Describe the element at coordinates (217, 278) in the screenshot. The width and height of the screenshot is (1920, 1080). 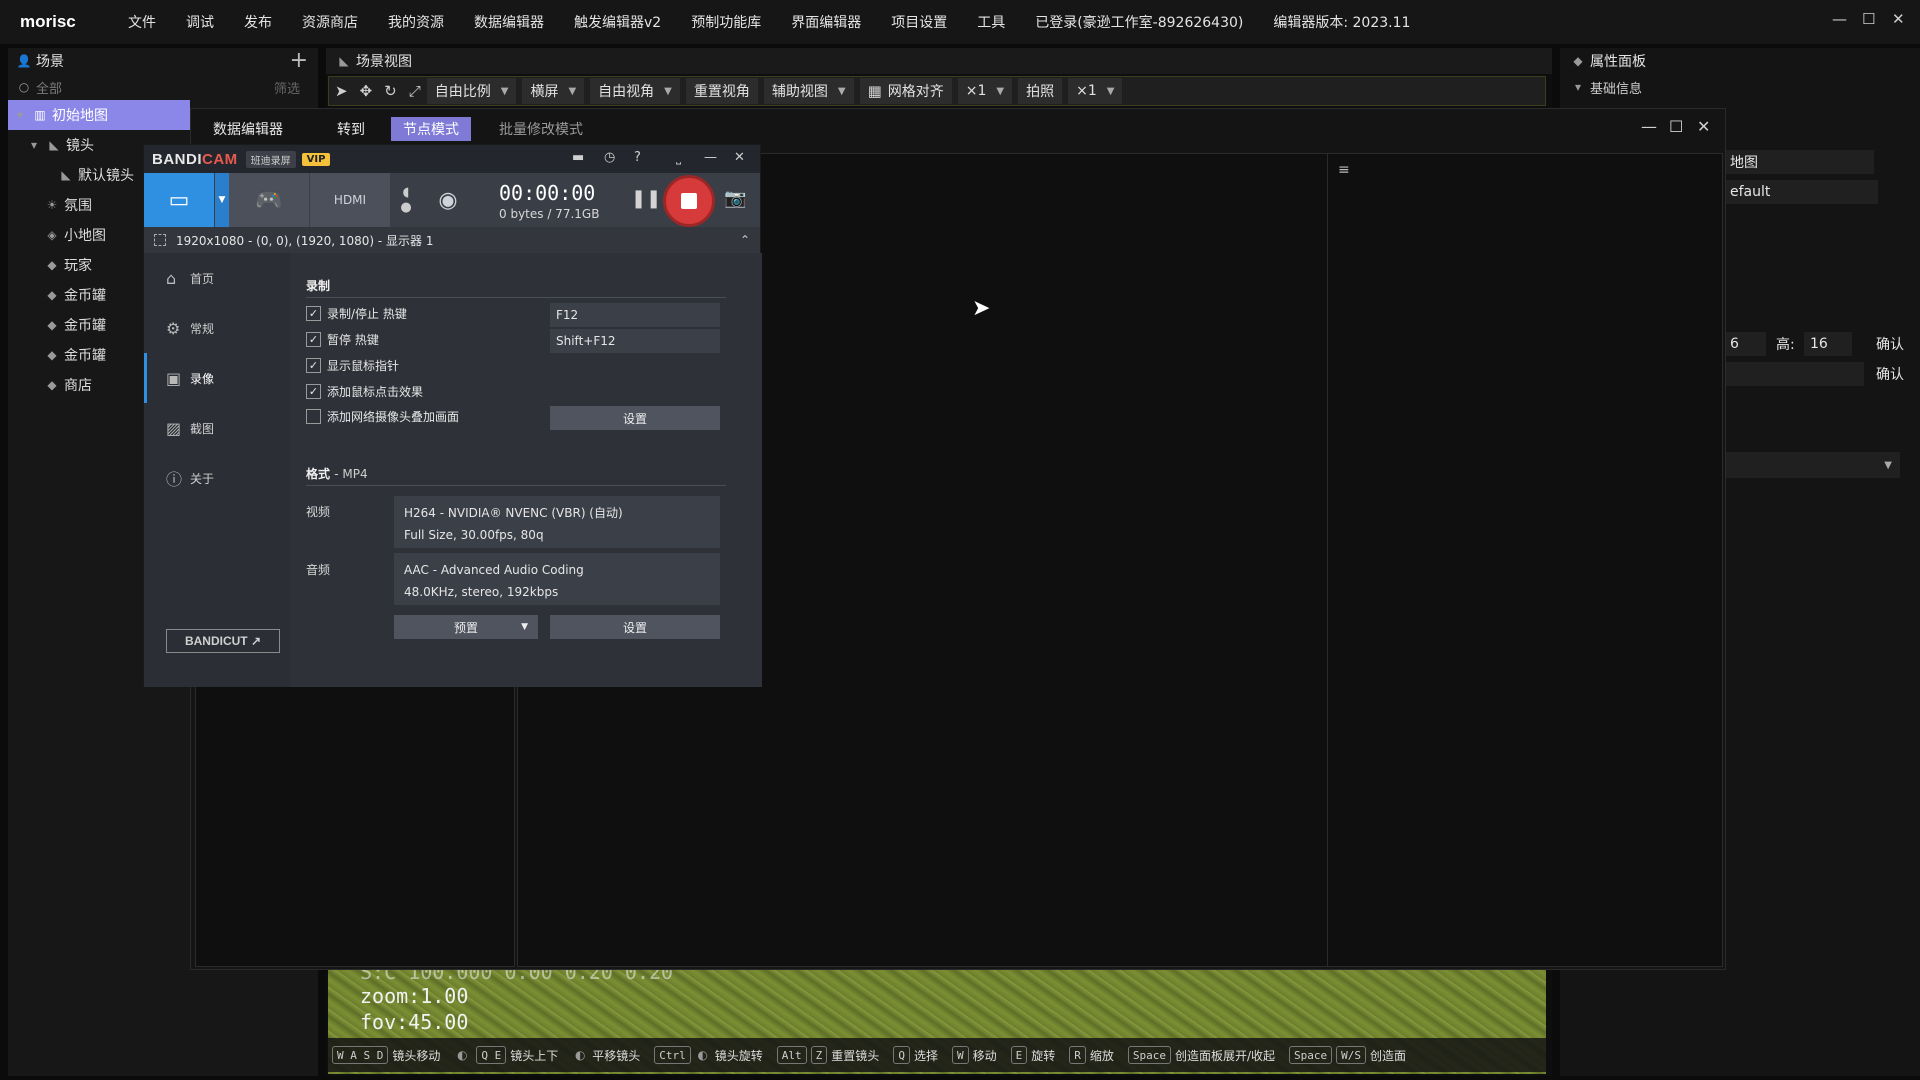
I see `nav-home: ⌂ 首页` at that location.